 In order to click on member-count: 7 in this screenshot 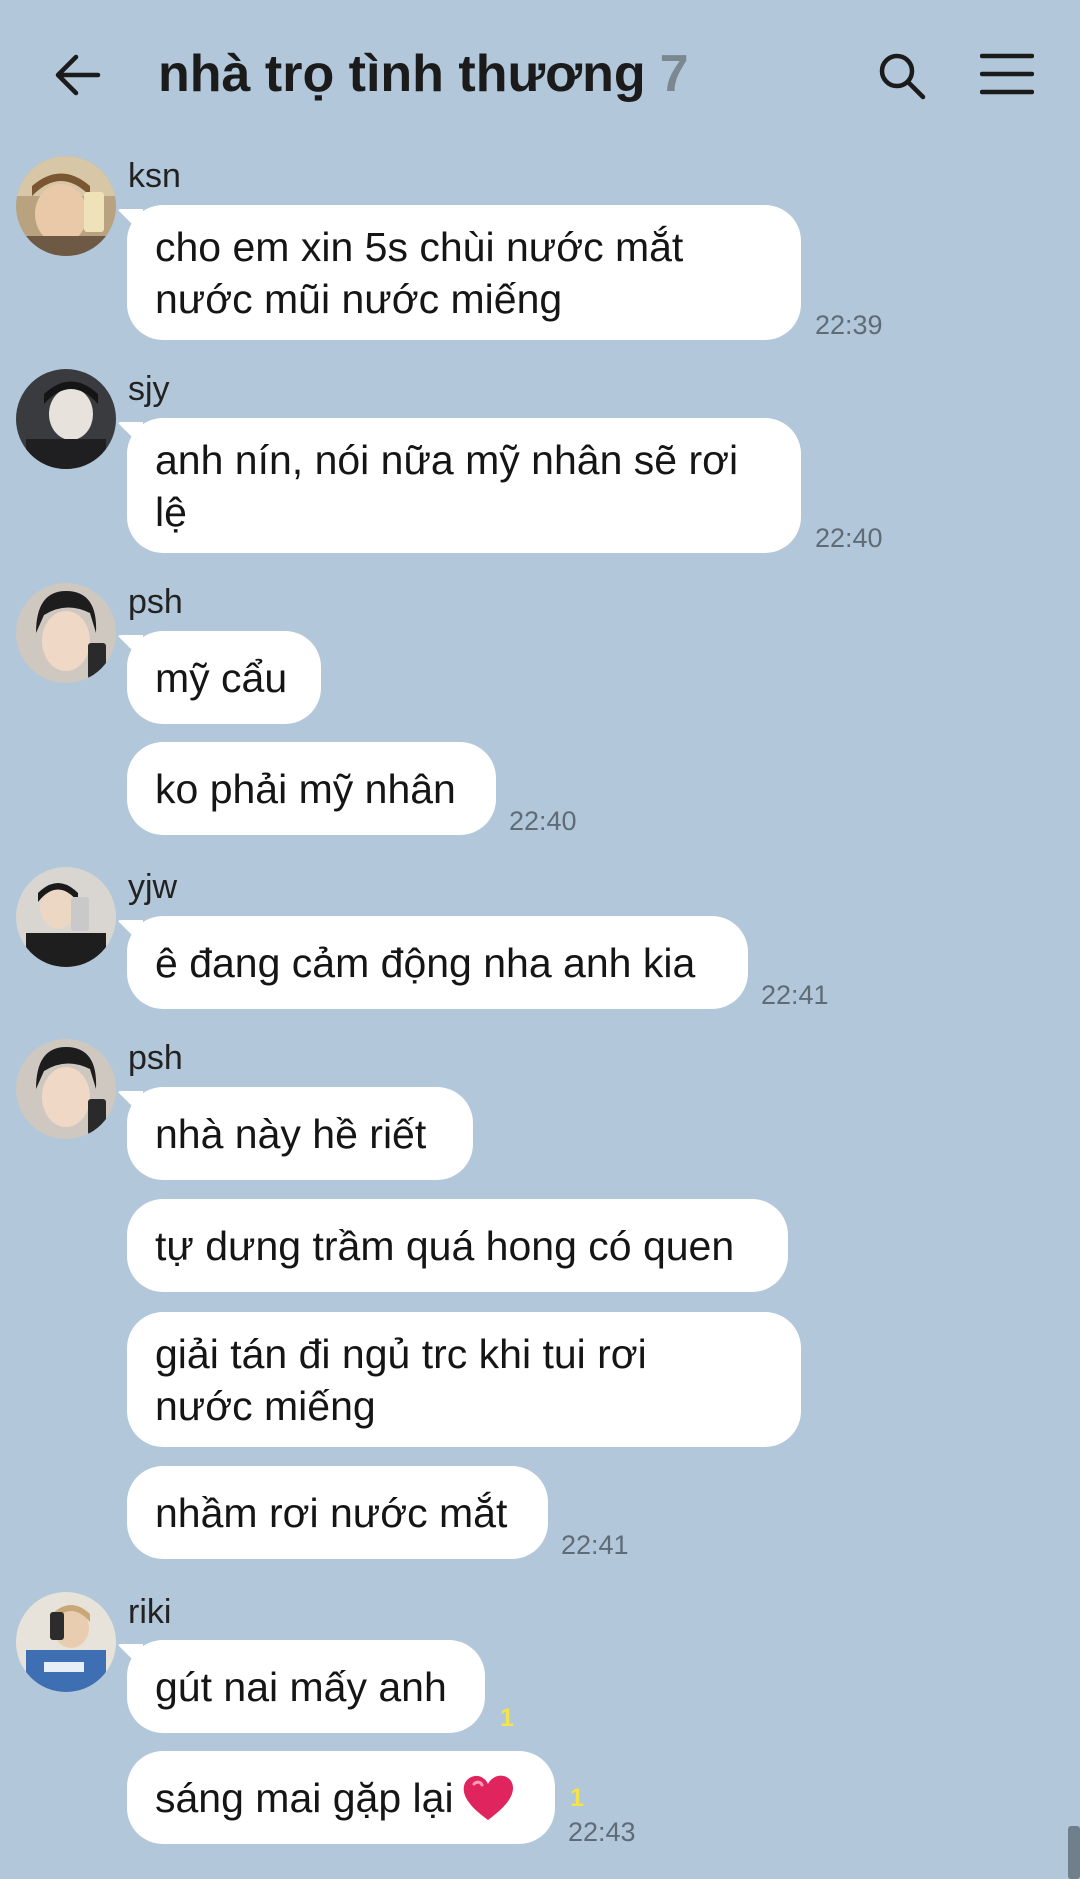, I will do `click(674, 74)`.